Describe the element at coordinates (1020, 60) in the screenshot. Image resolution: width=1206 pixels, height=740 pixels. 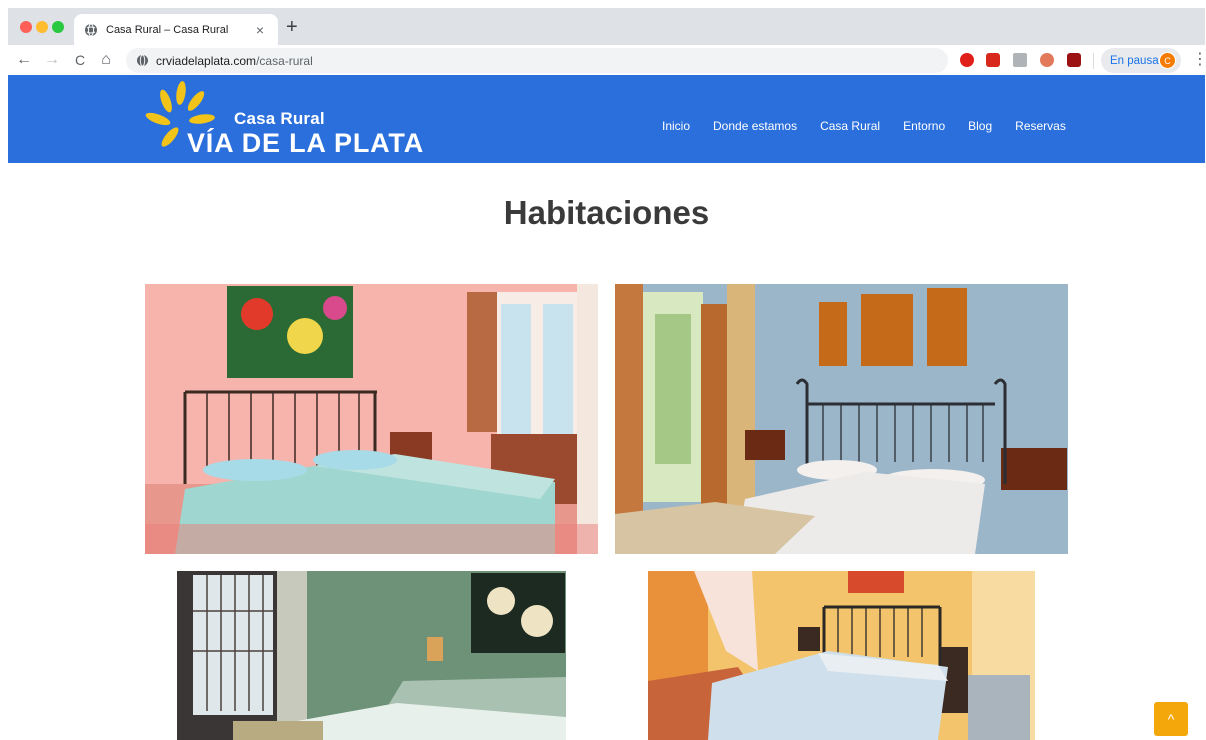
I see `extension-icon` at that location.